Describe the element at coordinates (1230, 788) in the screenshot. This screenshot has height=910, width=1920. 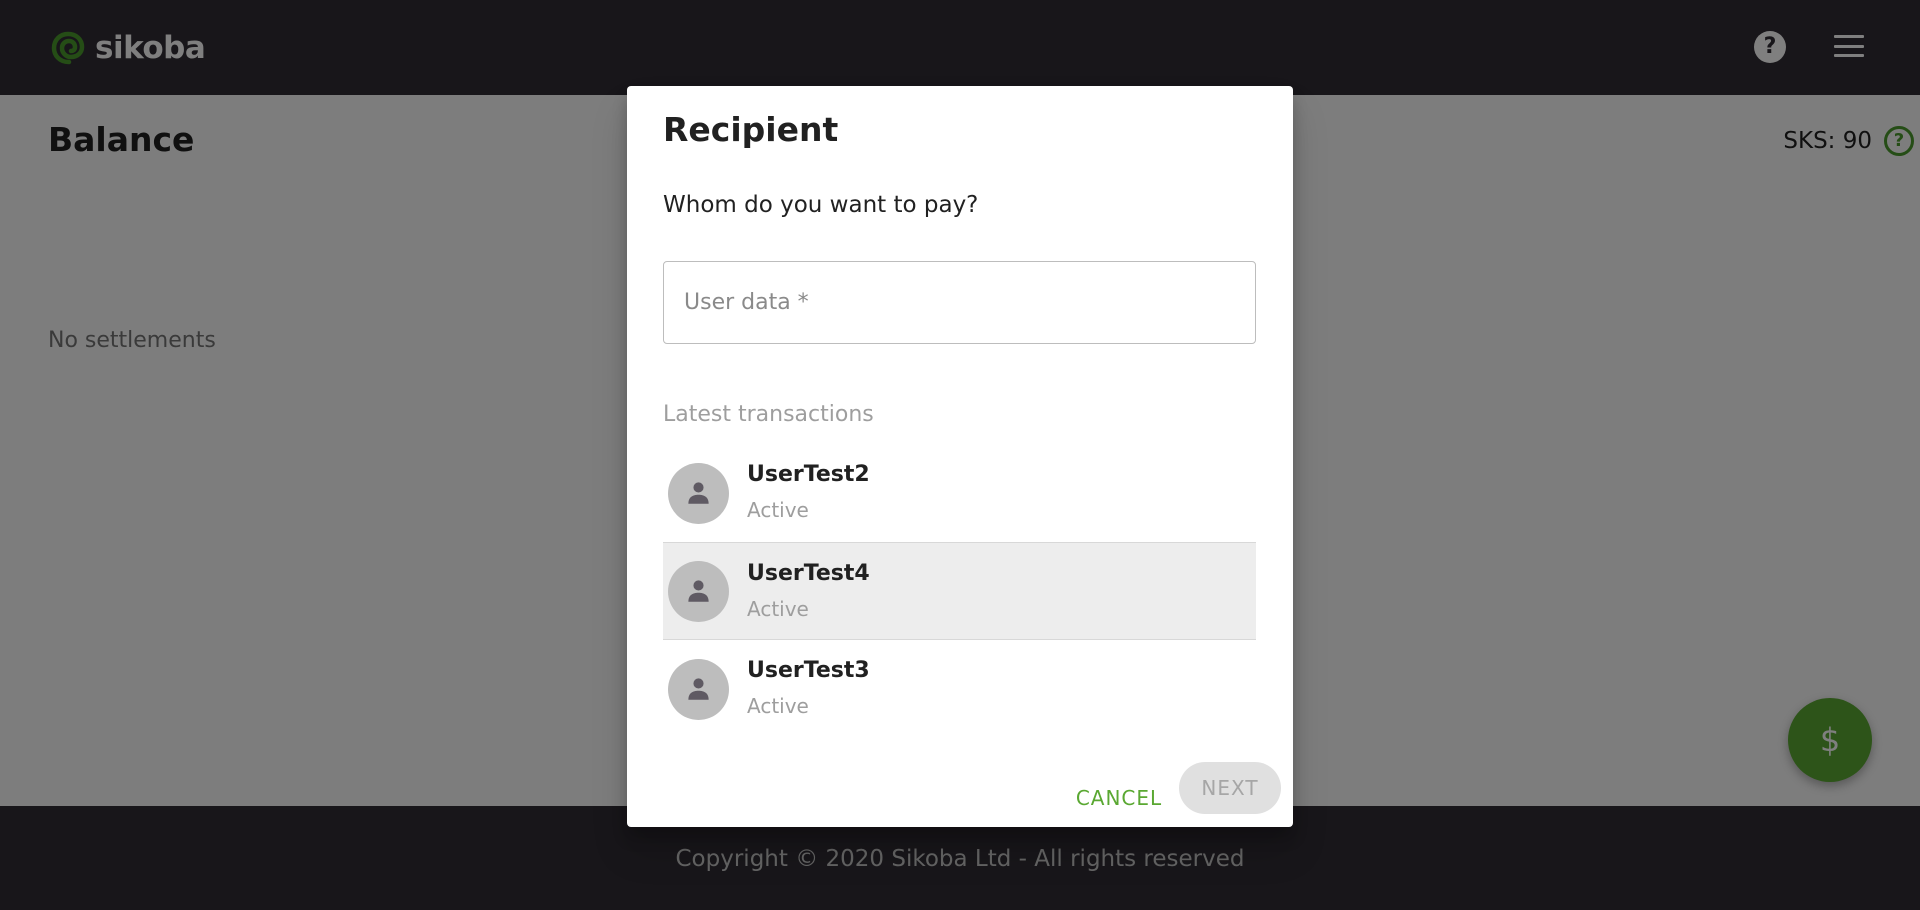
I see `next-button: NEXT` at that location.